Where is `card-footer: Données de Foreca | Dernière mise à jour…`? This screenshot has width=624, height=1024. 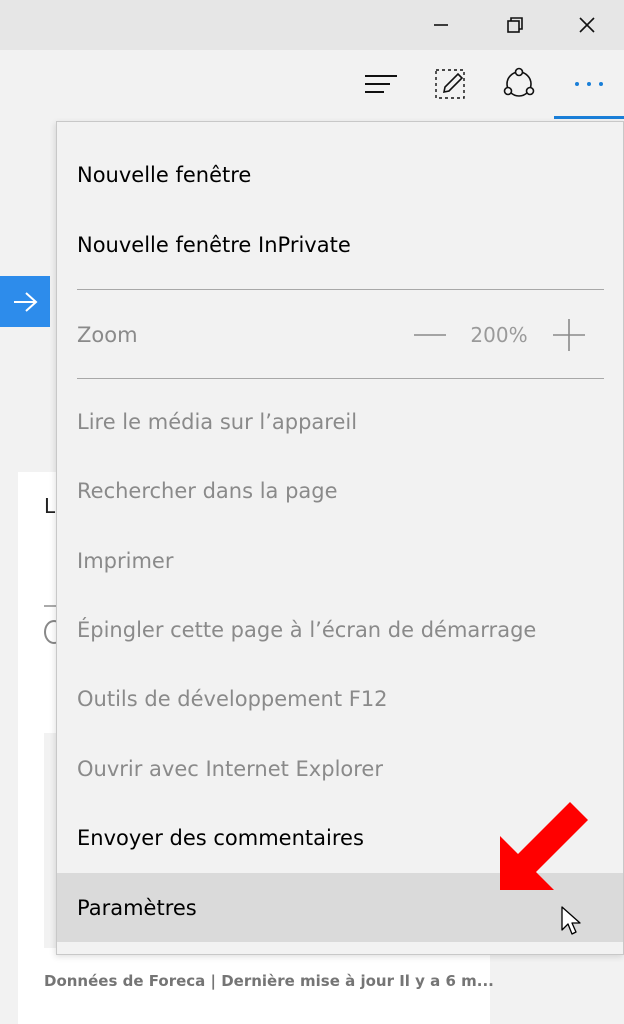
card-footer: Données de Foreca | Dernière mise à jour… is located at coordinates (269, 981).